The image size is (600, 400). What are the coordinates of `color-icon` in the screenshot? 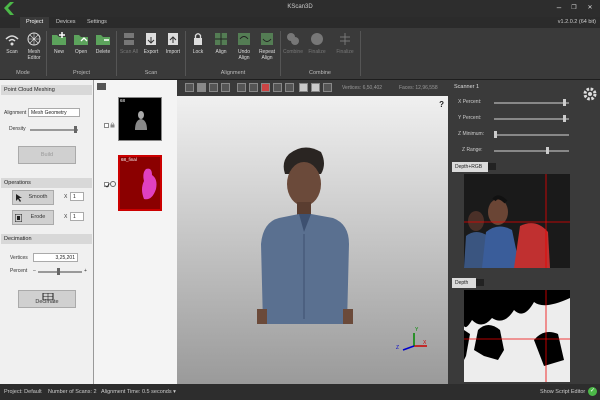 It's located at (265, 87).